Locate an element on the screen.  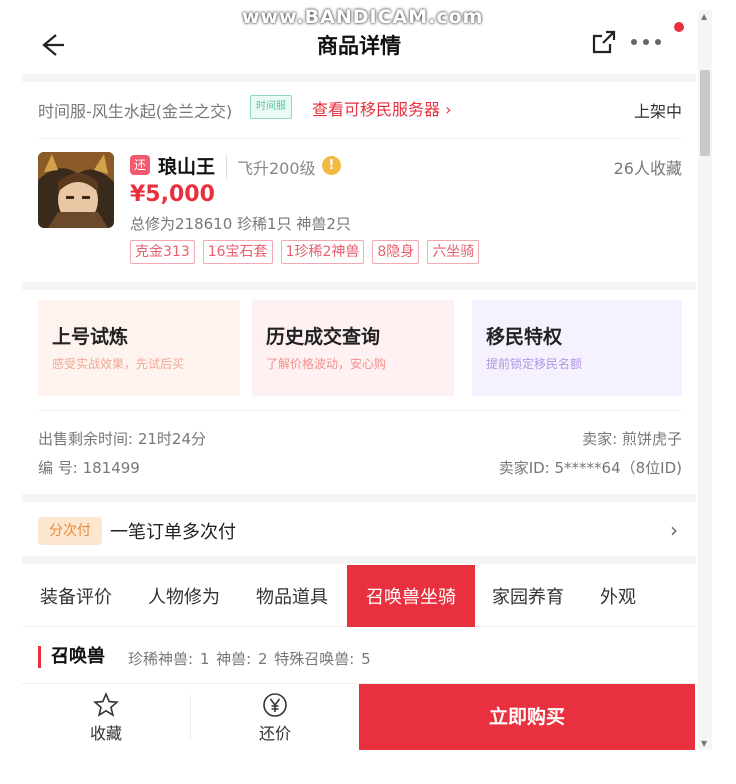
scroll-down-icon: ▼ is located at coordinates (704, 743).